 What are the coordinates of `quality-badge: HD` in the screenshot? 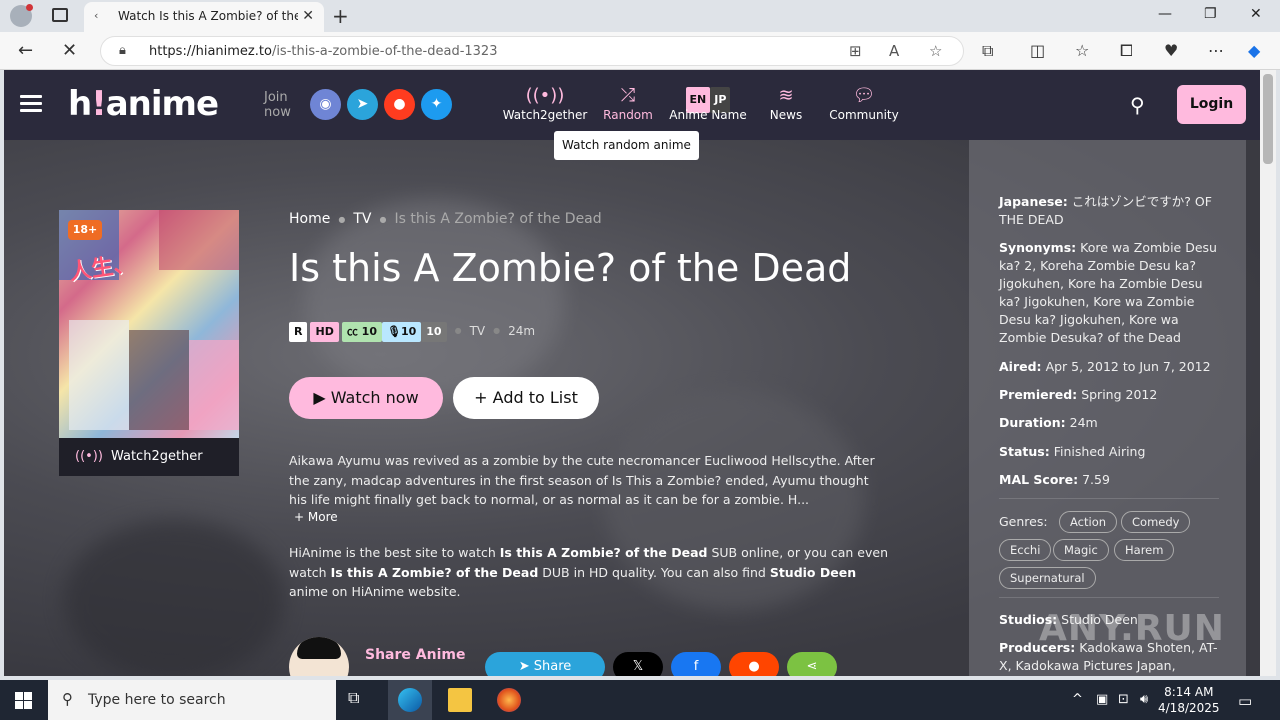 It's located at (324, 332).